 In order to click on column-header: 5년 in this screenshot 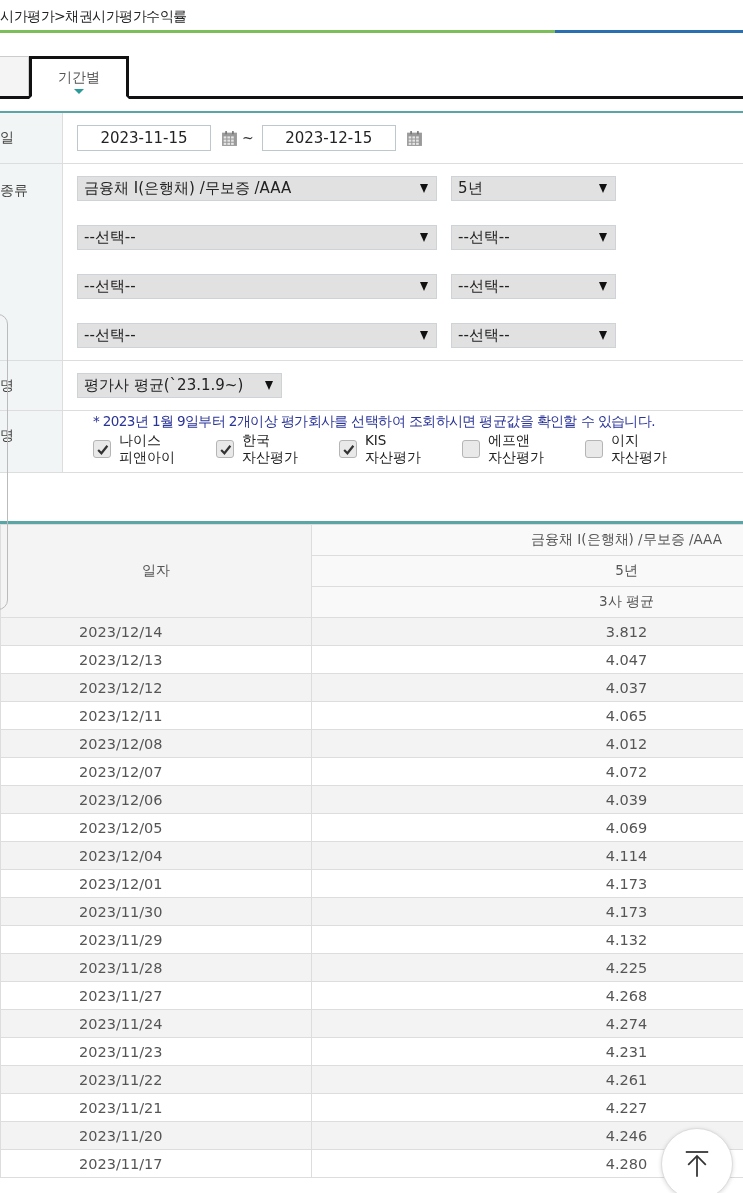, I will do `click(527, 571)`.